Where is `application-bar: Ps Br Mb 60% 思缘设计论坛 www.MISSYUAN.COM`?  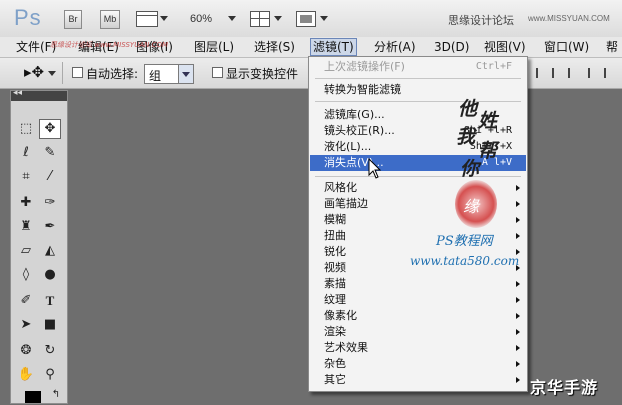 application-bar: Ps Br Mb 60% 思缘设计论坛 www.MISSYUAN.COM is located at coordinates (311, 19).